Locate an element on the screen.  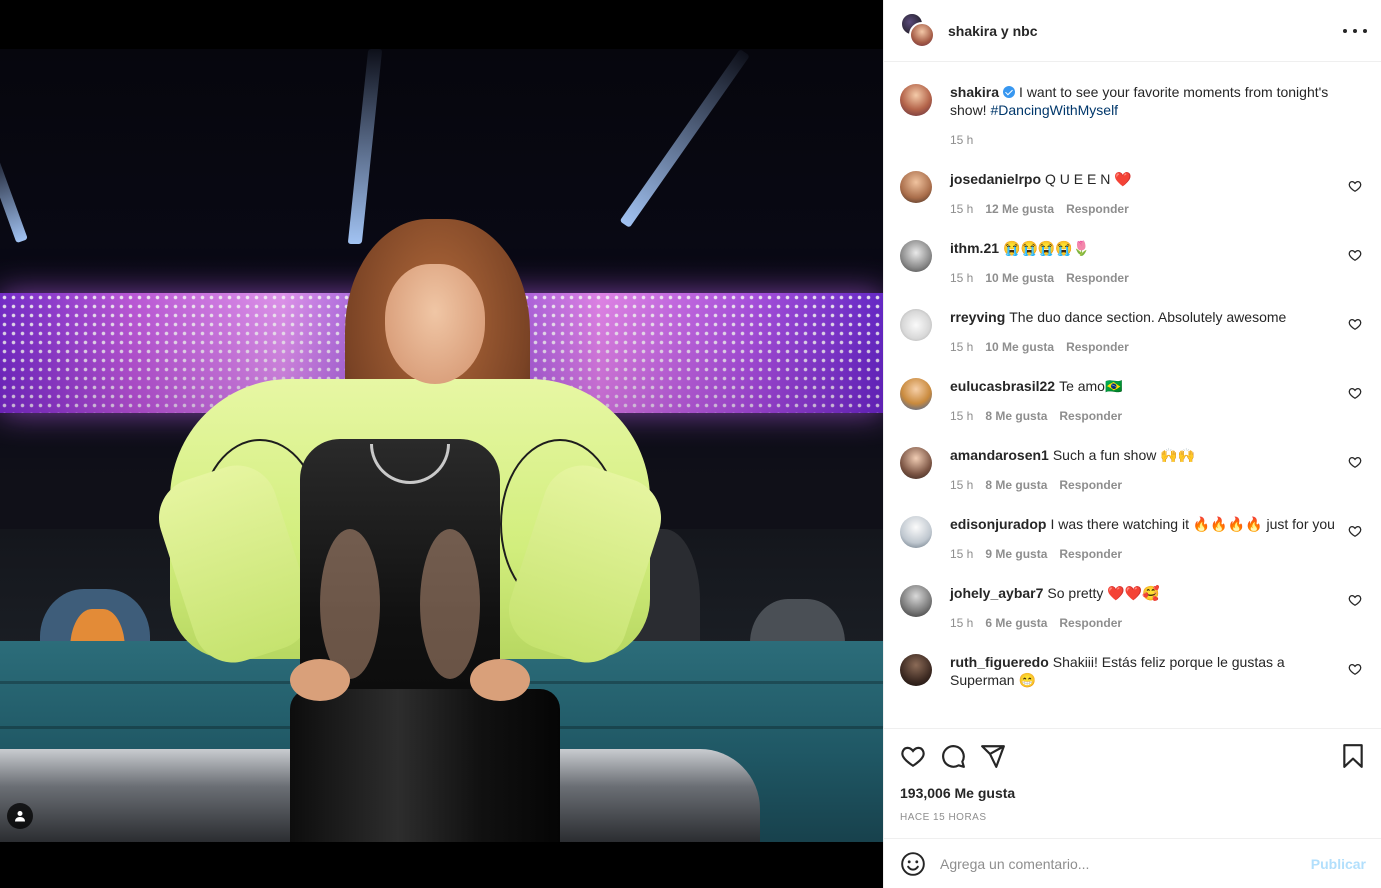
comment-input is located at coordinates (1125, 863).